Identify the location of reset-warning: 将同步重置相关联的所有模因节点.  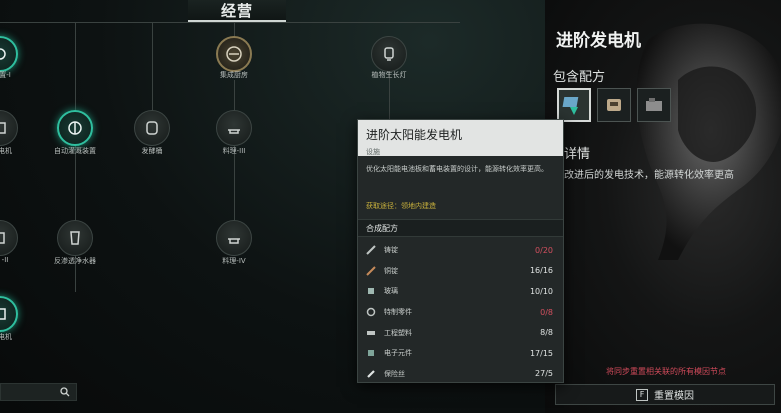
(666, 371).